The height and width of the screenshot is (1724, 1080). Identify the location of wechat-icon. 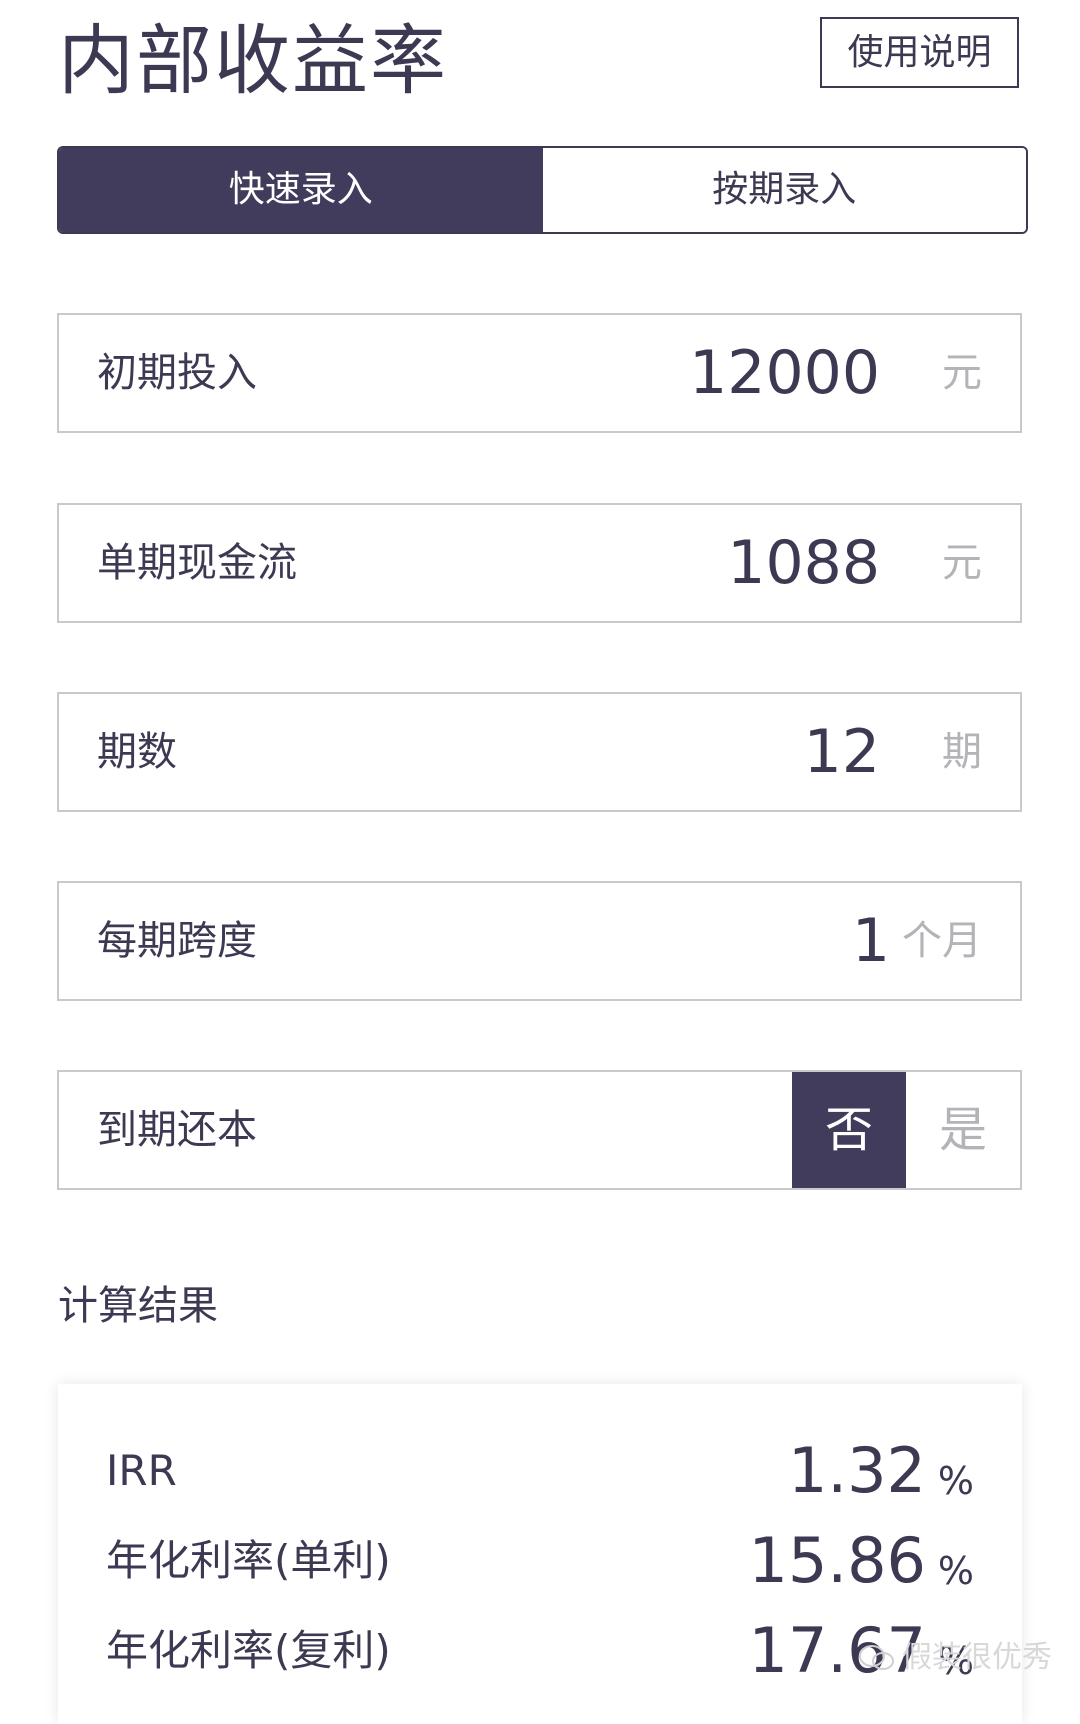
(876, 1657).